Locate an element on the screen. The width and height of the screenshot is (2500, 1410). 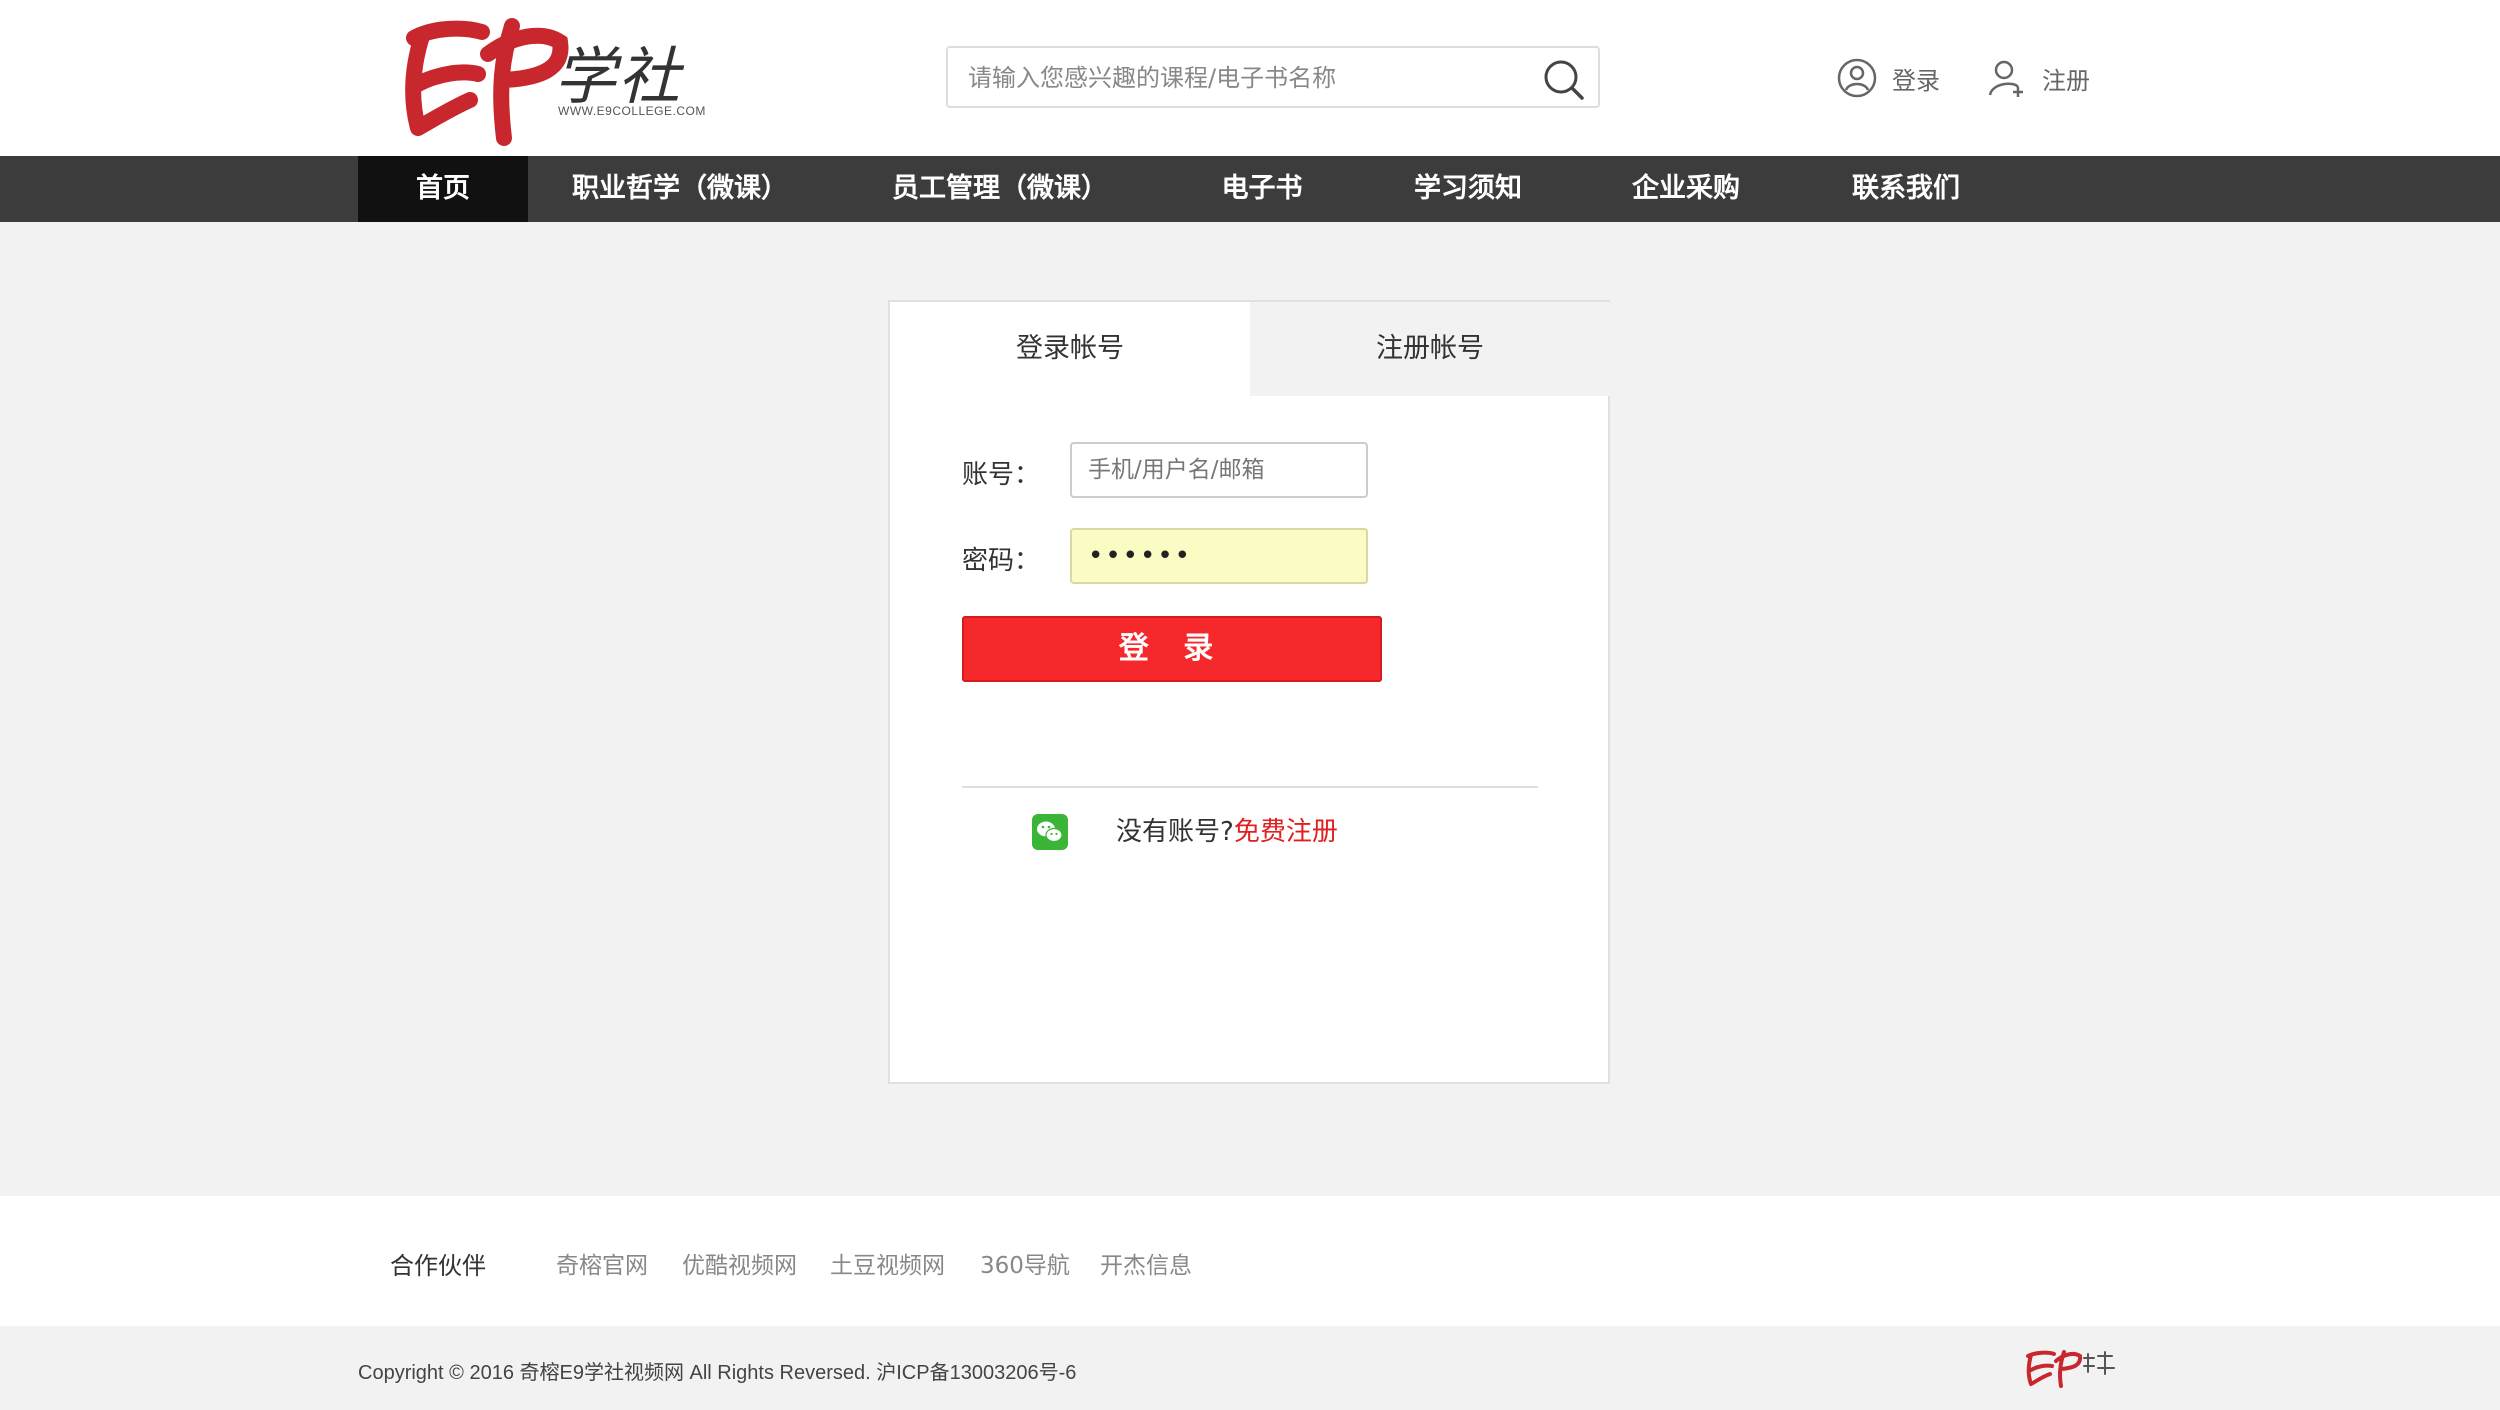
login-button: 登 录 is located at coordinates (1172, 649).